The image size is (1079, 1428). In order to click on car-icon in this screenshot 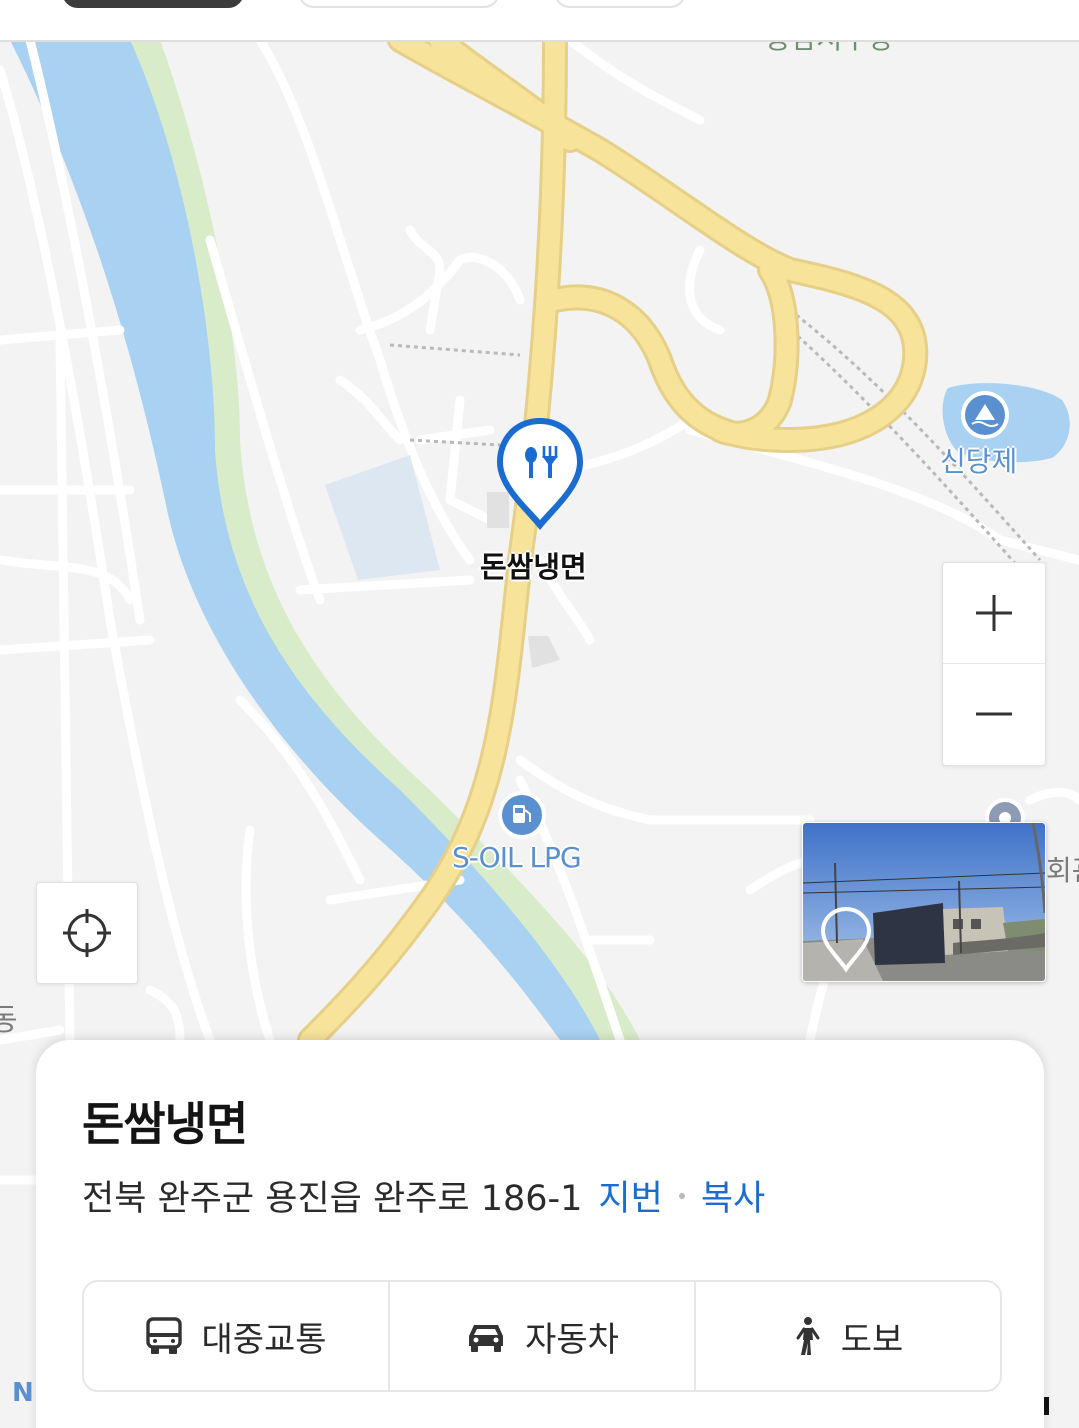, I will do `click(486, 1338)`.